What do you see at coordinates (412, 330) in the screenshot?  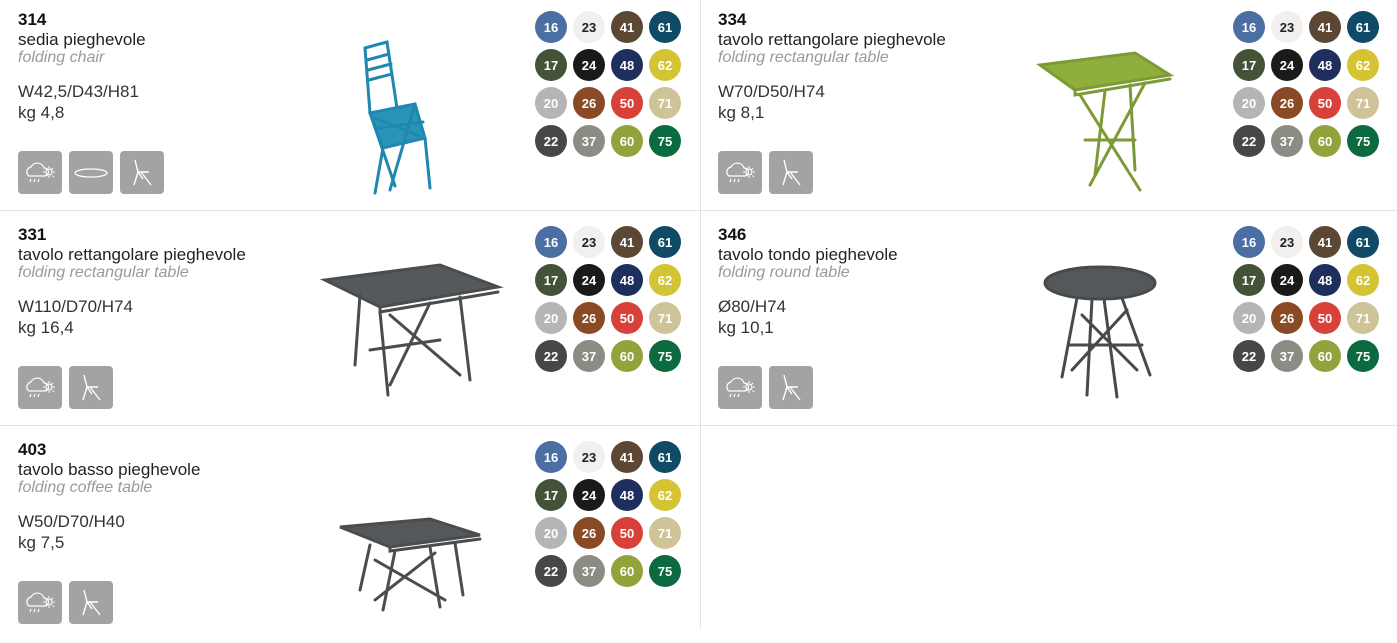 I see `grey-rectangular-table` at bounding box center [412, 330].